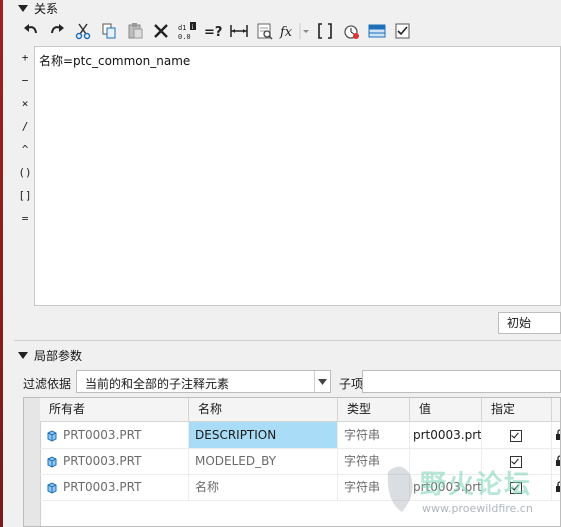  Describe the element at coordinates (286, 32) in the screenshot. I see `svg-text: fx` at that location.